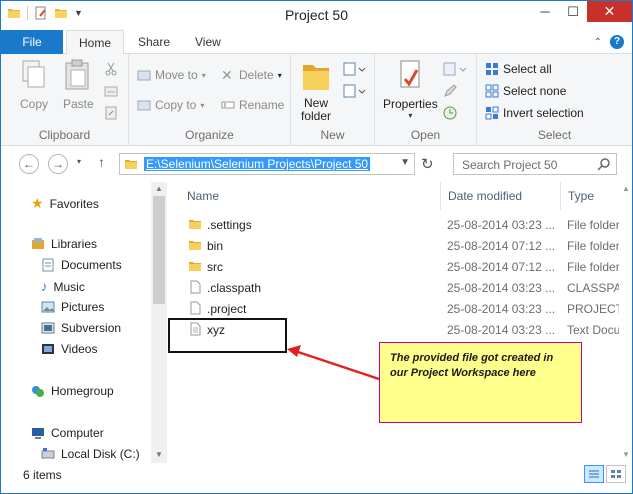 The height and width of the screenshot is (494, 633). Describe the element at coordinates (400, 245) in the screenshot. I see `file-row: bin 25-08-2014 07:12 ... File folder` at that location.